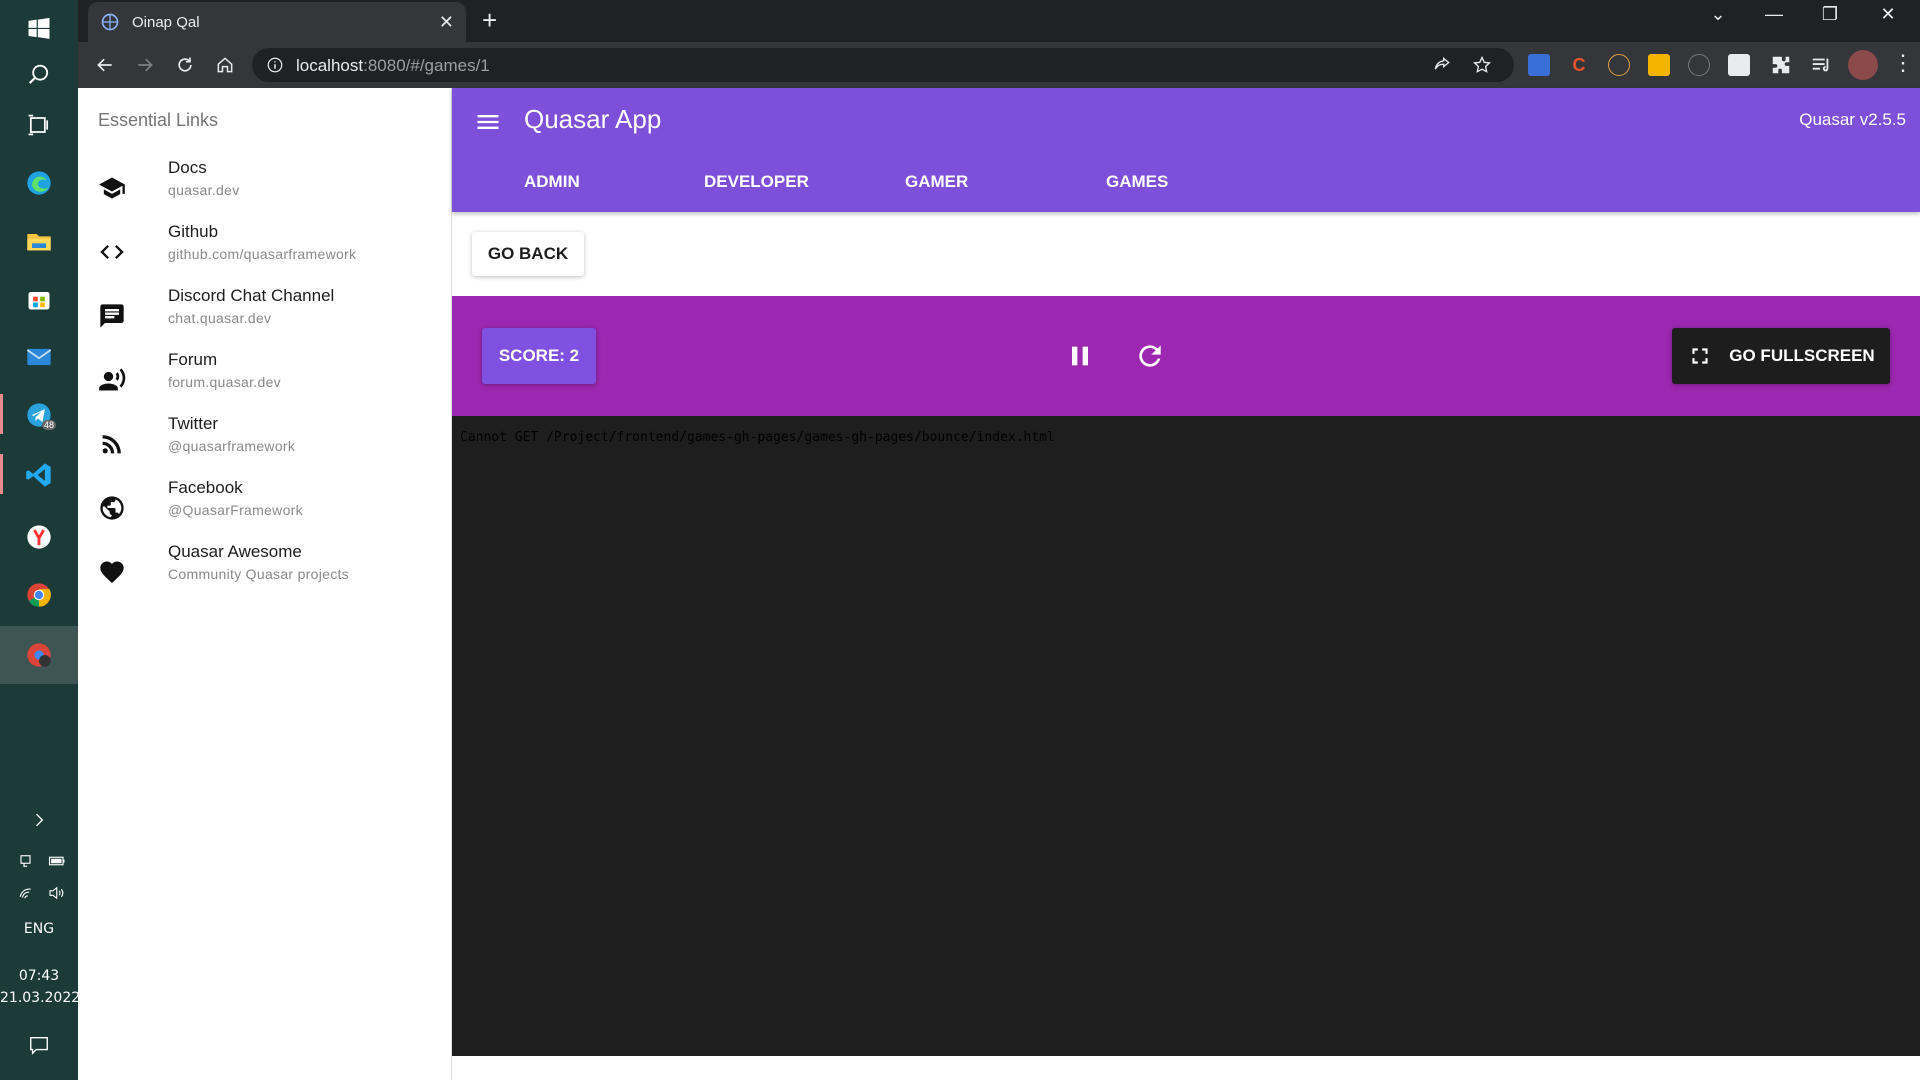 Image resolution: width=1920 pixels, height=1080 pixels. What do you see at coordinates (593, 119) in the screenshot?
I see `app-title: Quasar App` at bounding box center [593, 119].